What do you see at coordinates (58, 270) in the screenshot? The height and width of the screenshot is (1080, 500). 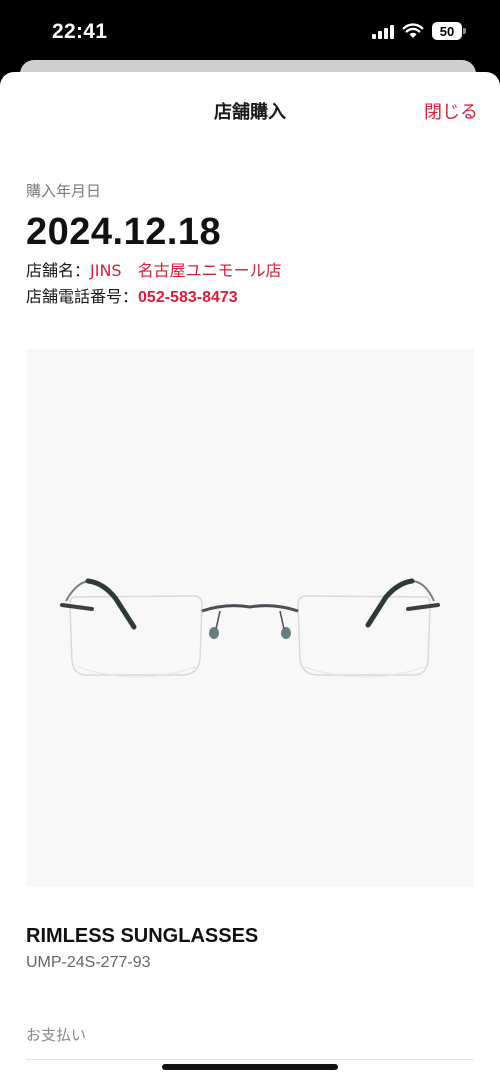 I see `store-name-label: 店舗名：` at bounding box center [58, 270].